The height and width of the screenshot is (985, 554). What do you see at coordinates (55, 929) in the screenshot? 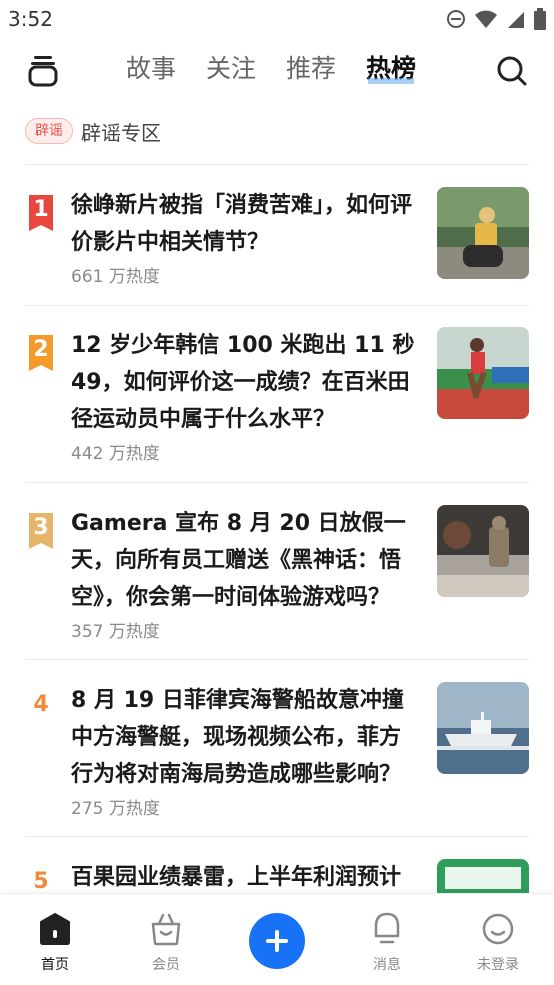
I see `home-icon` at bounding box center [55, 929].